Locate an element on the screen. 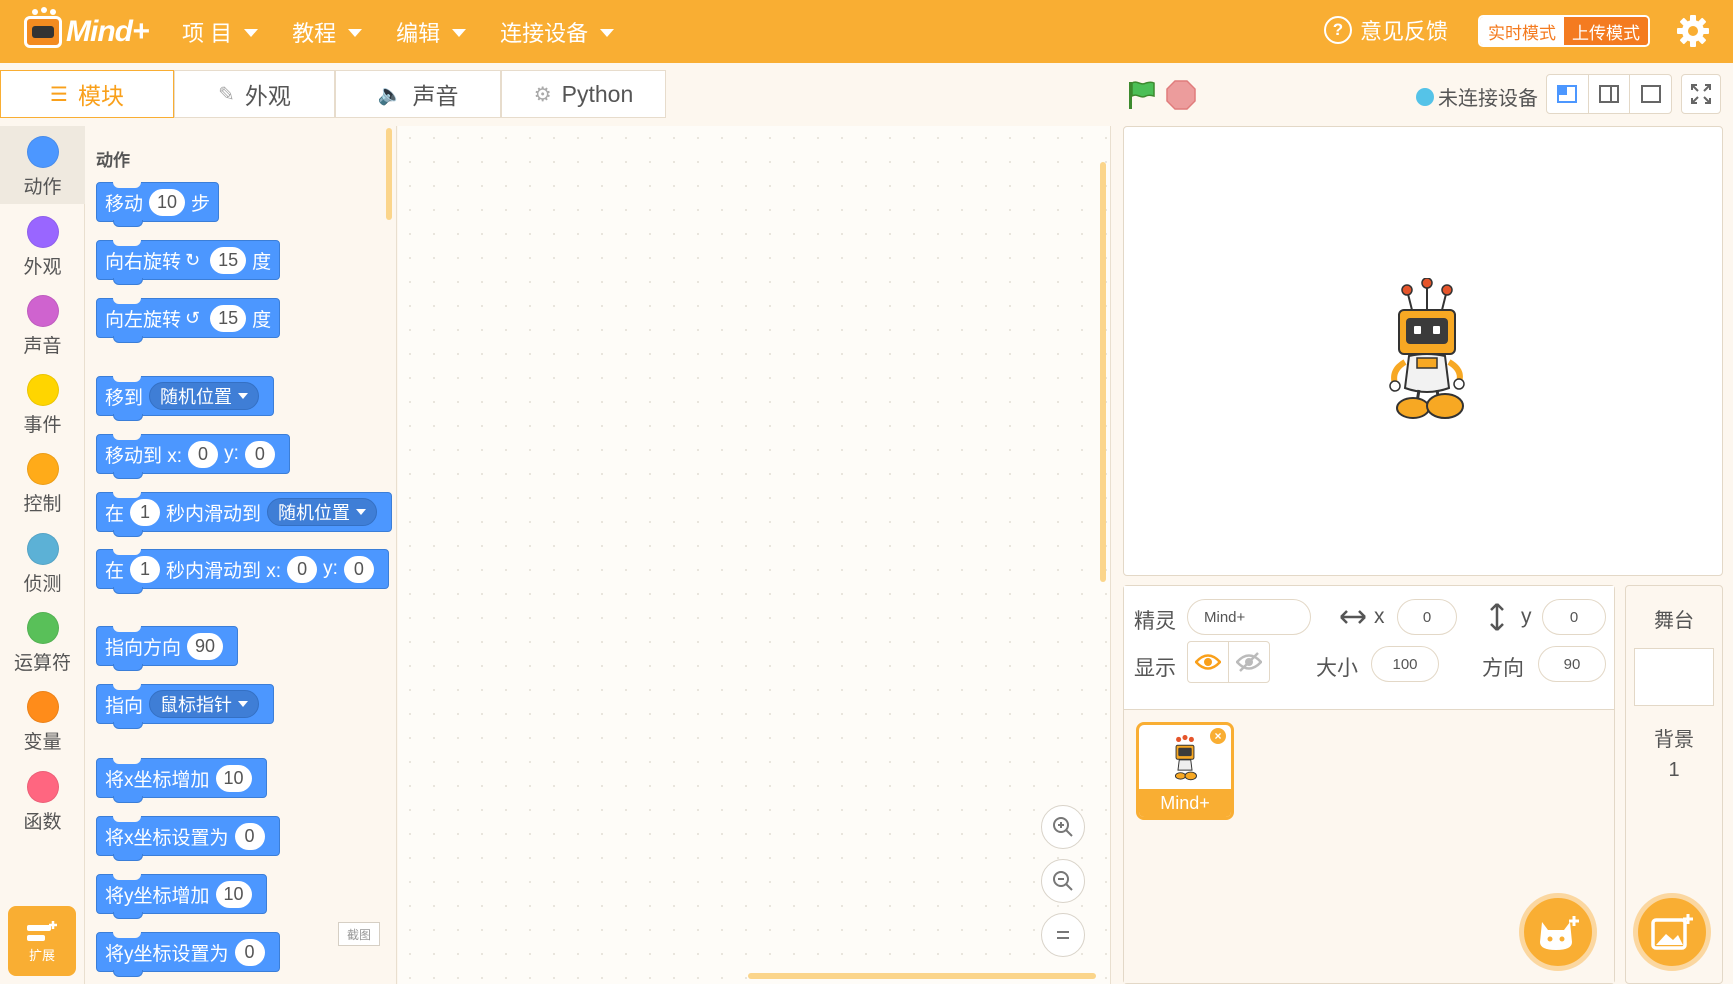  y-change-input: 10 is located at coordinates (233, 894).